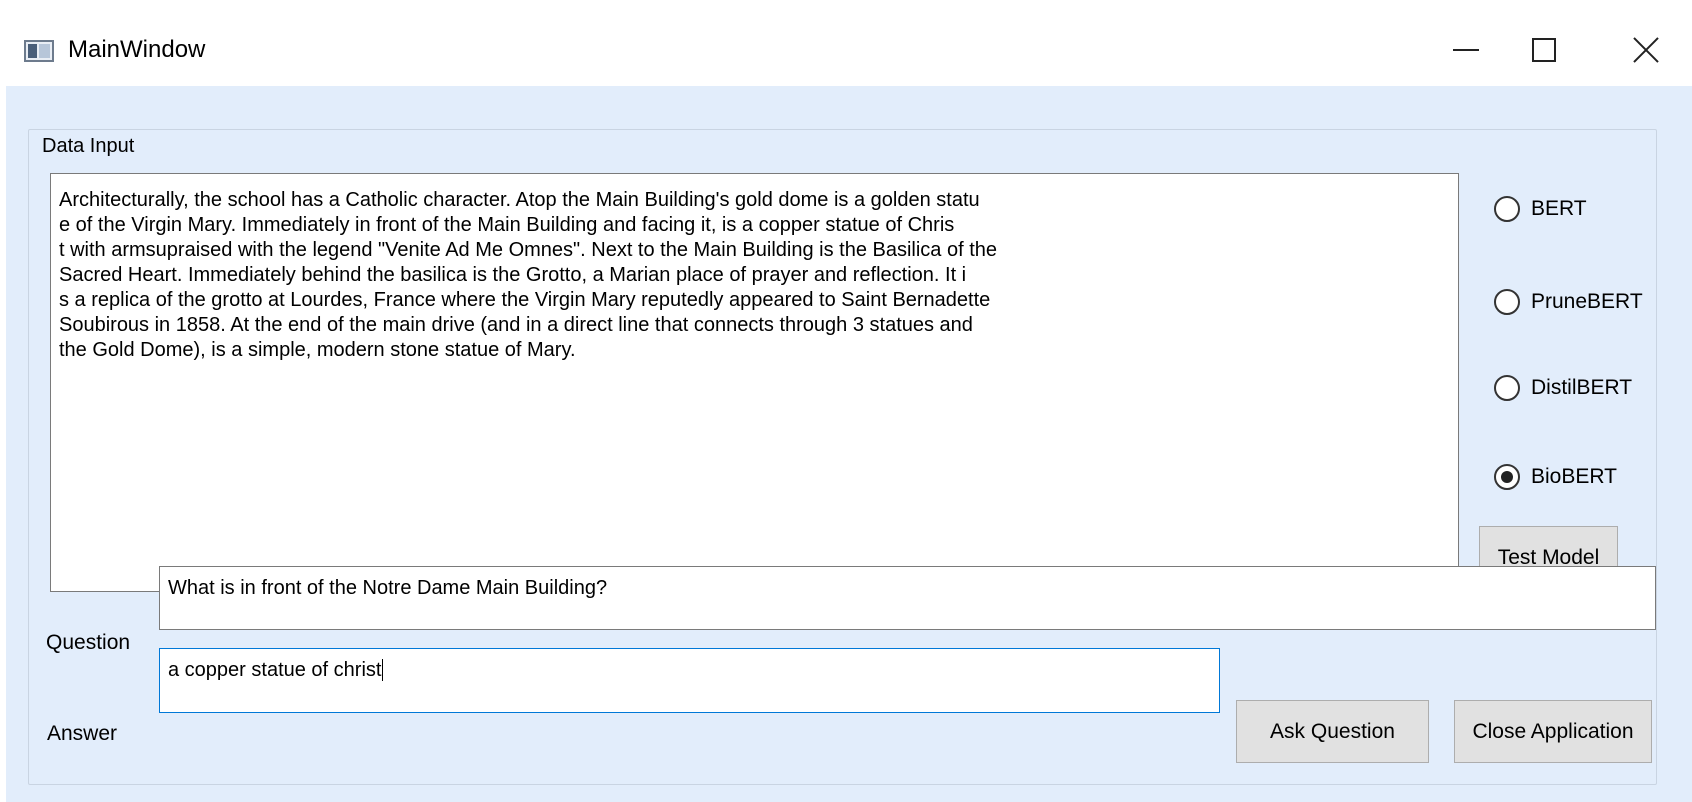 The image size is (1692, 802). I want to click on radio-bert: BERT, so click(1540, 209).